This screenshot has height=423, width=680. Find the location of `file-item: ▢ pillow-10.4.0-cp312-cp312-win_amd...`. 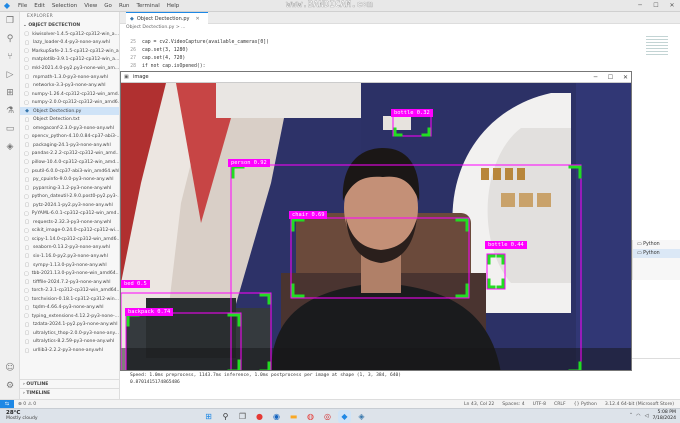

file-item: ▢ pillow-10.4.0-cp312-cp312-win_amd... is located at coordinates (69, 162).